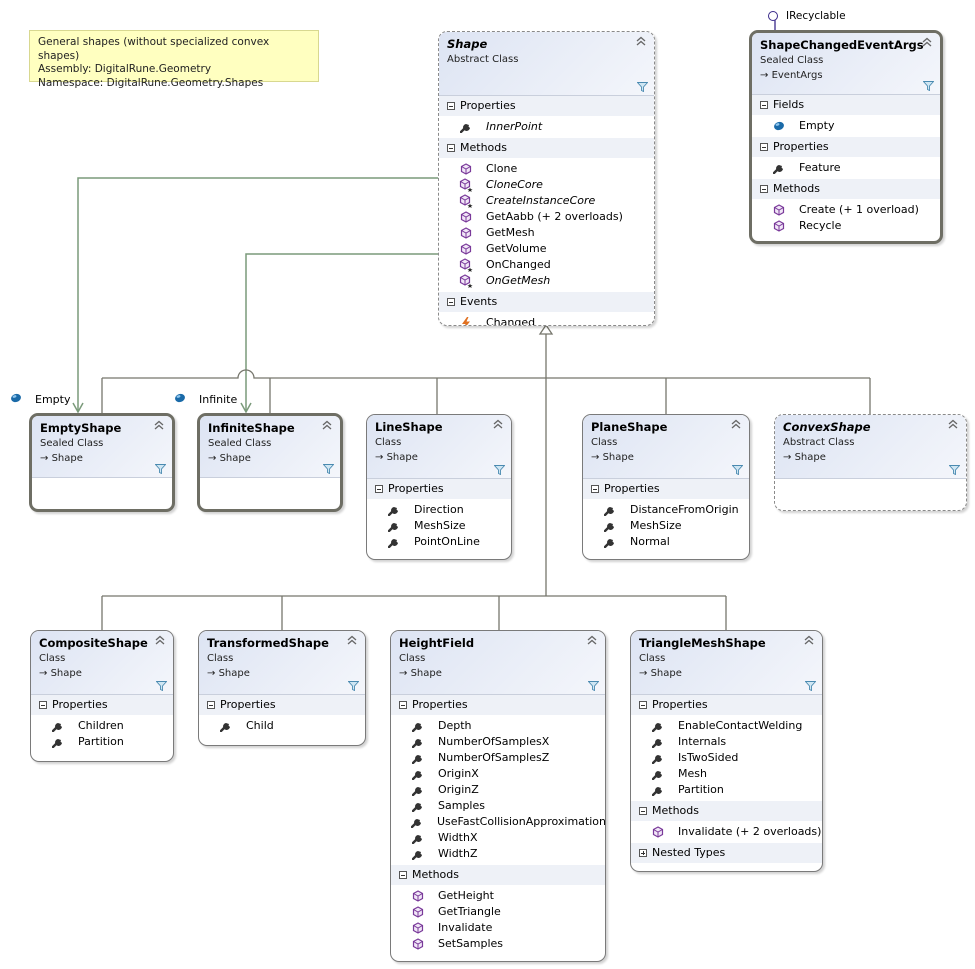 The image size is (975, 969). I want to click on member-item: OriginZ, so click(498, 790).